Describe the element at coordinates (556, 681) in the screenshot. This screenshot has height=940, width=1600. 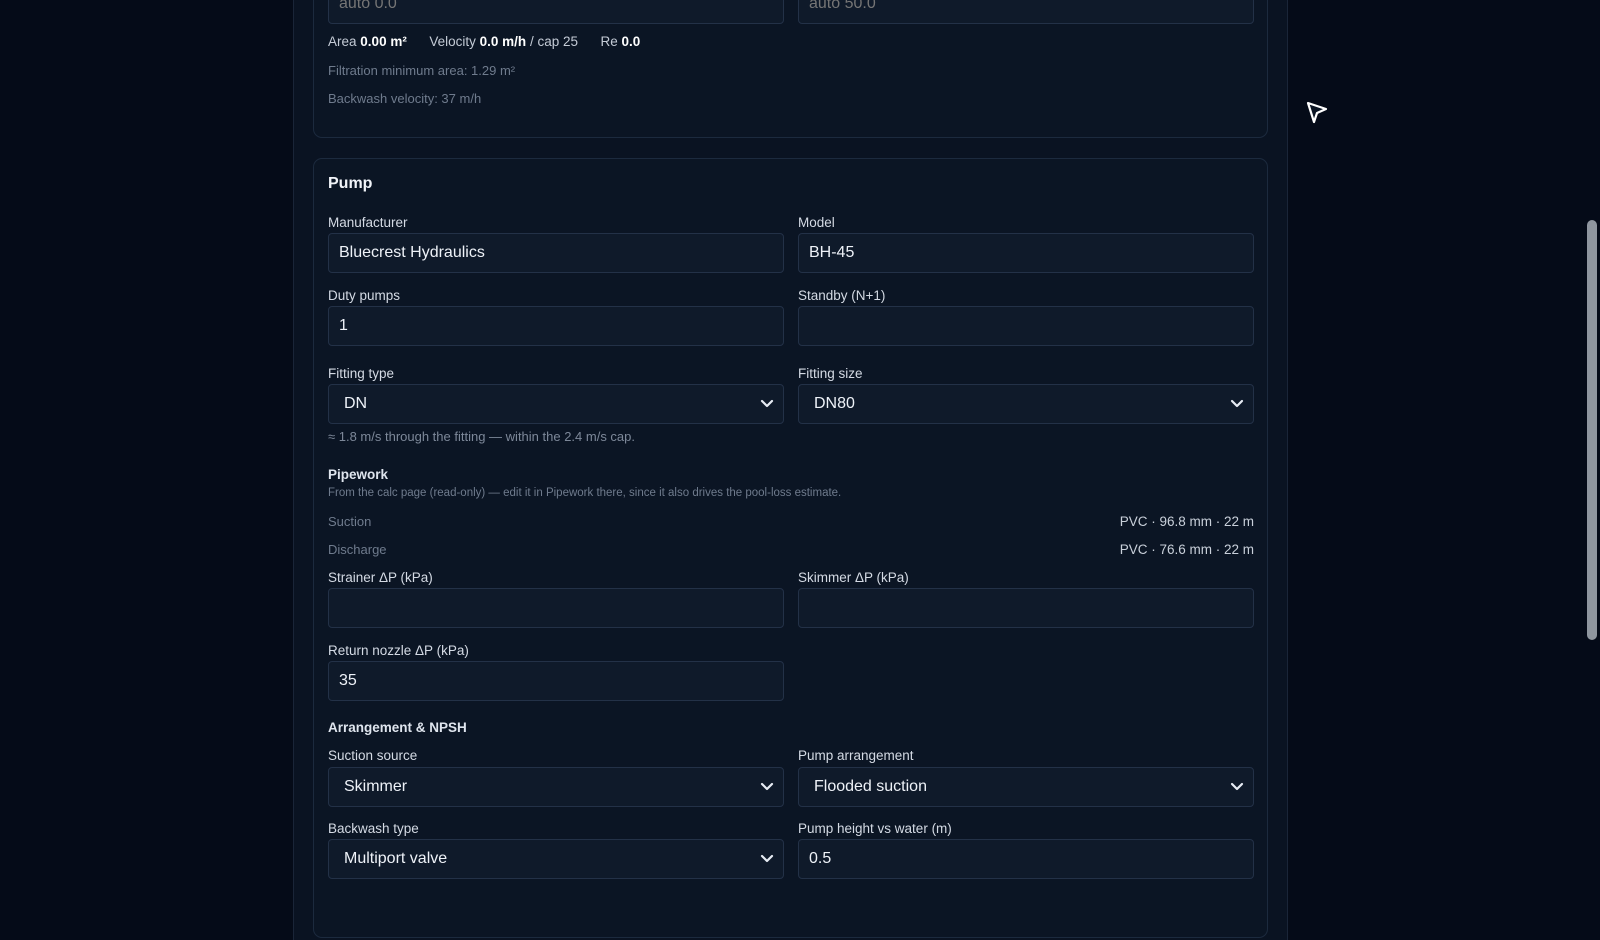
I see `return-nozzle-dp-input` at that location.